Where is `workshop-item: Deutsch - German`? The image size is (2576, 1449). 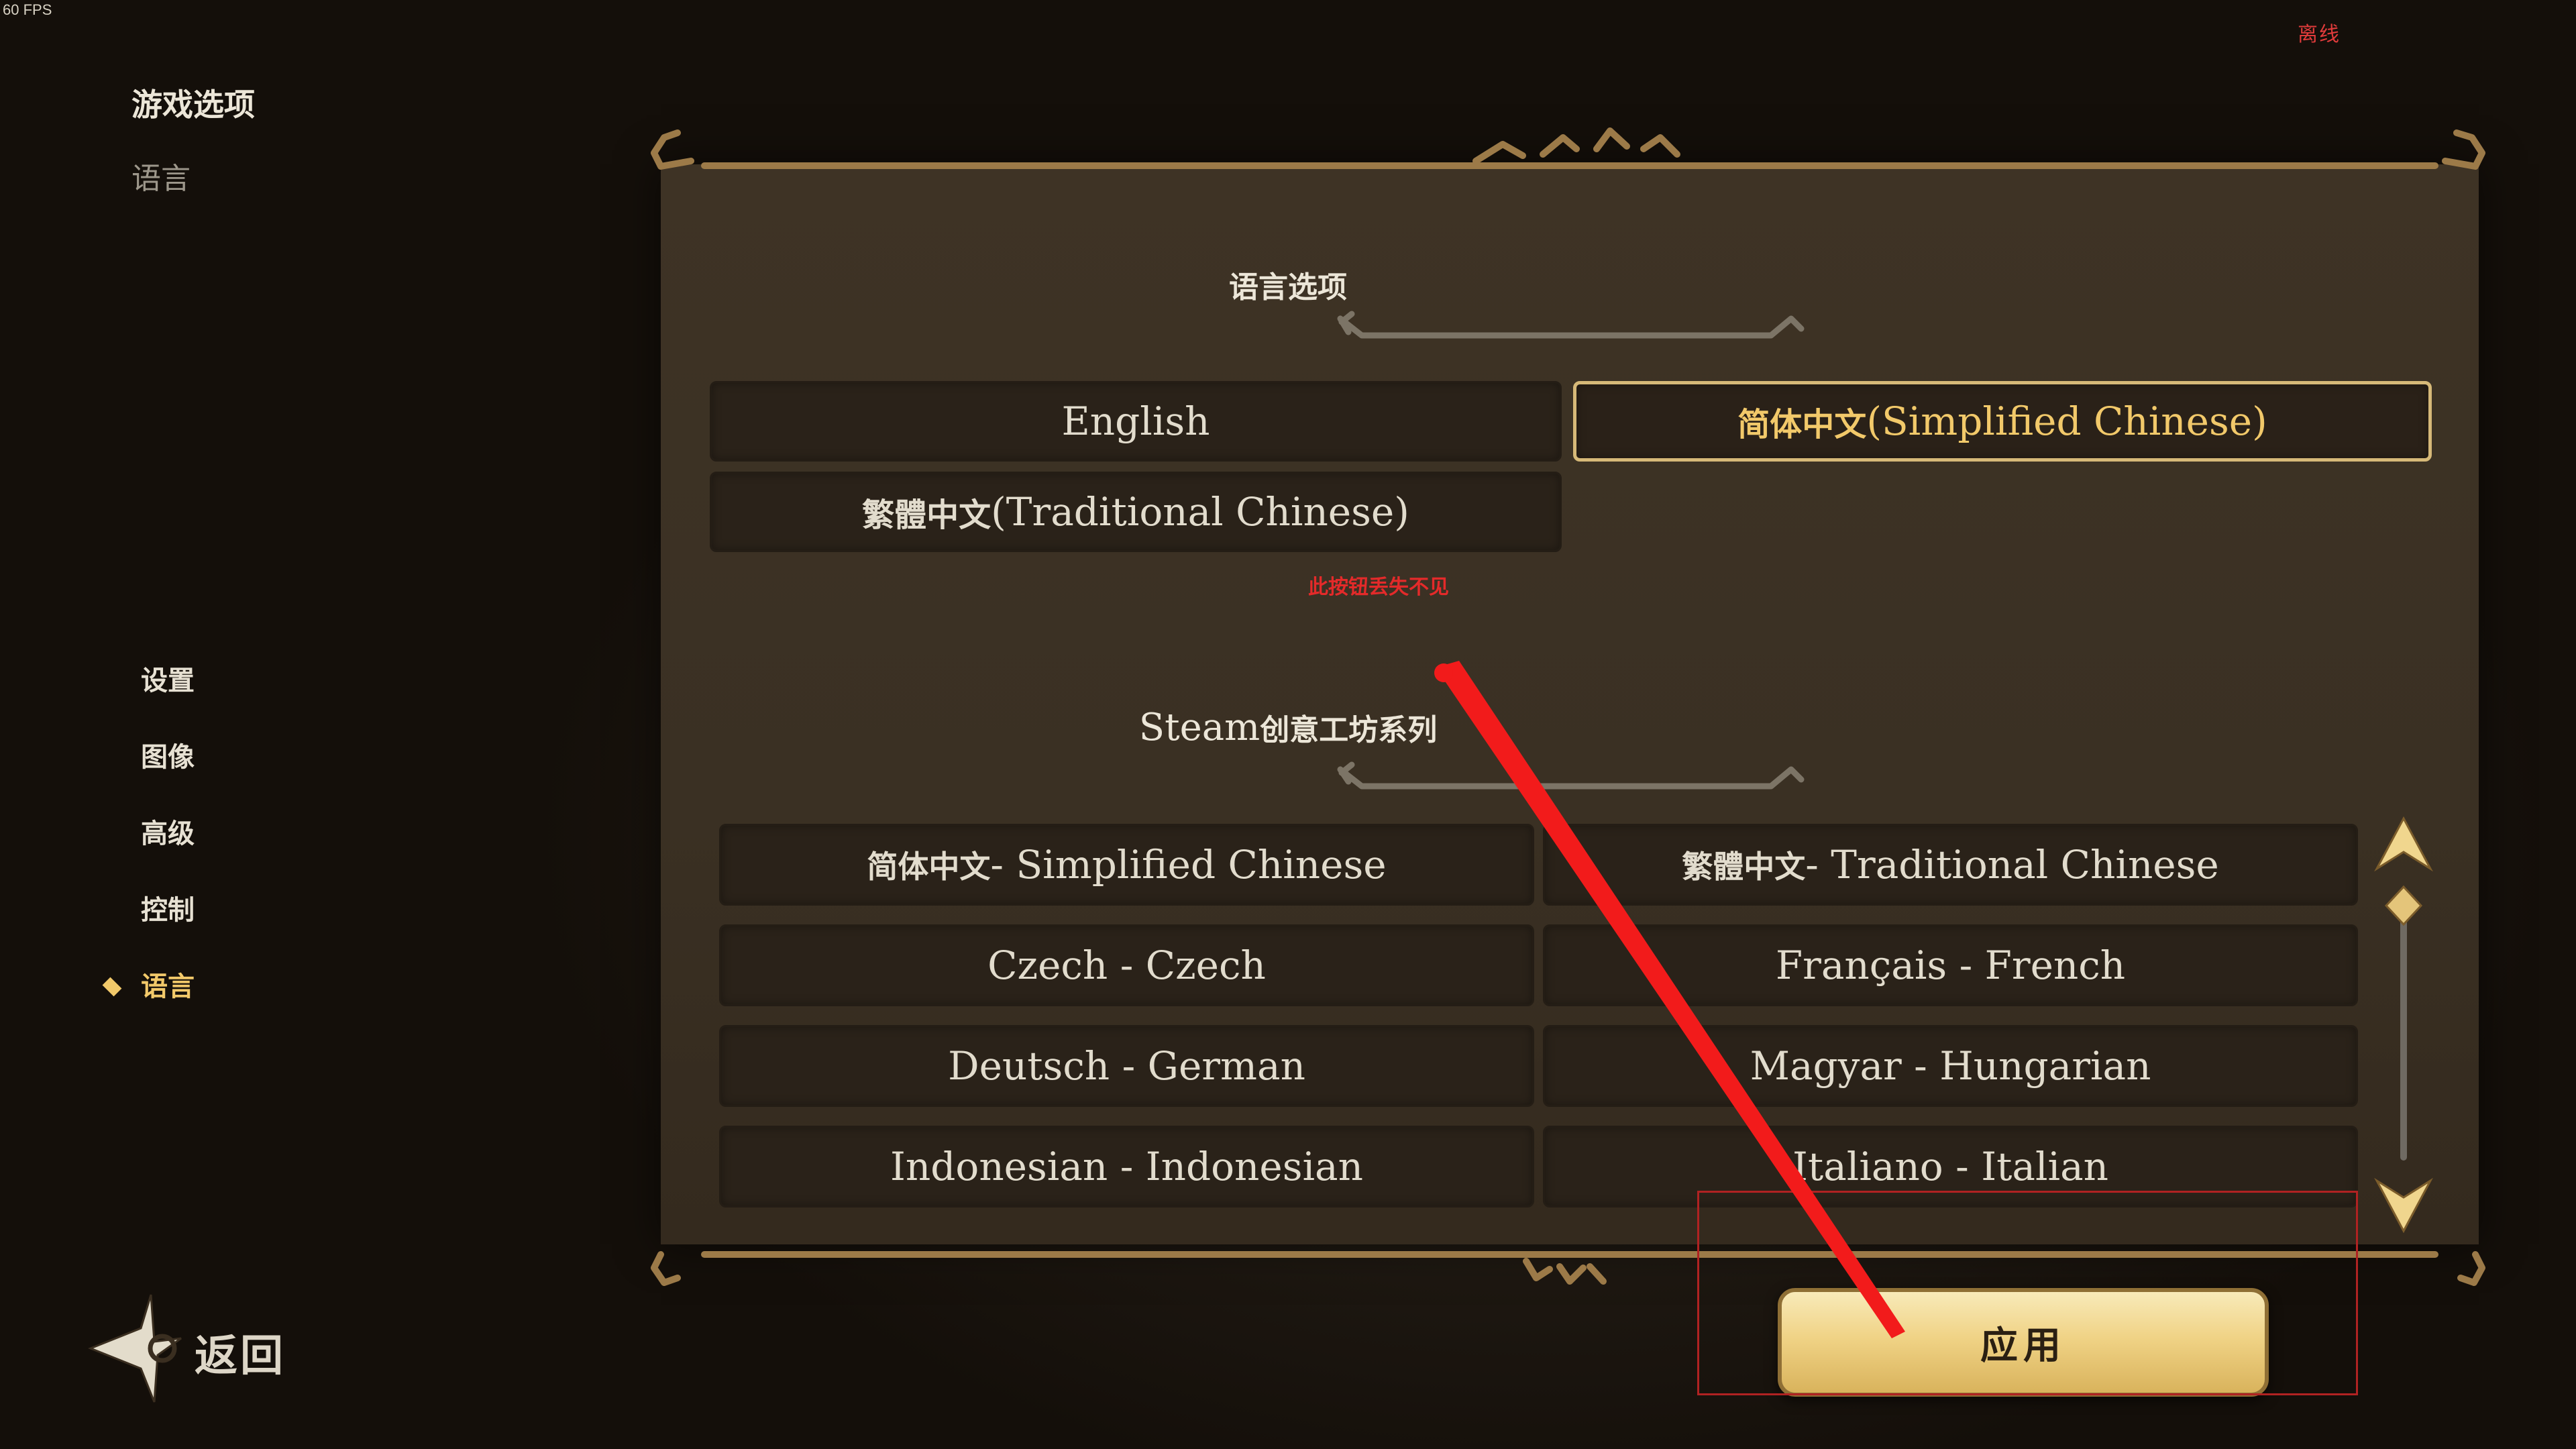 workshop-item: Deutsch - German is located at coordinates (1126, 1066).